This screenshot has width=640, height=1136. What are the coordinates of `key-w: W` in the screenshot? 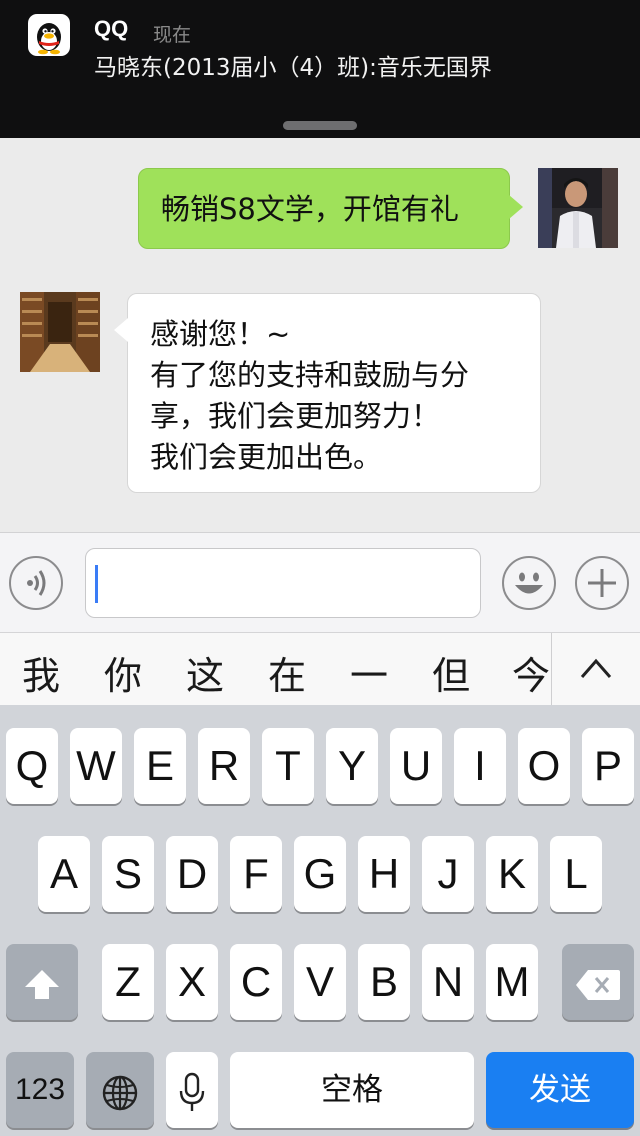 It's located at (96, 766).